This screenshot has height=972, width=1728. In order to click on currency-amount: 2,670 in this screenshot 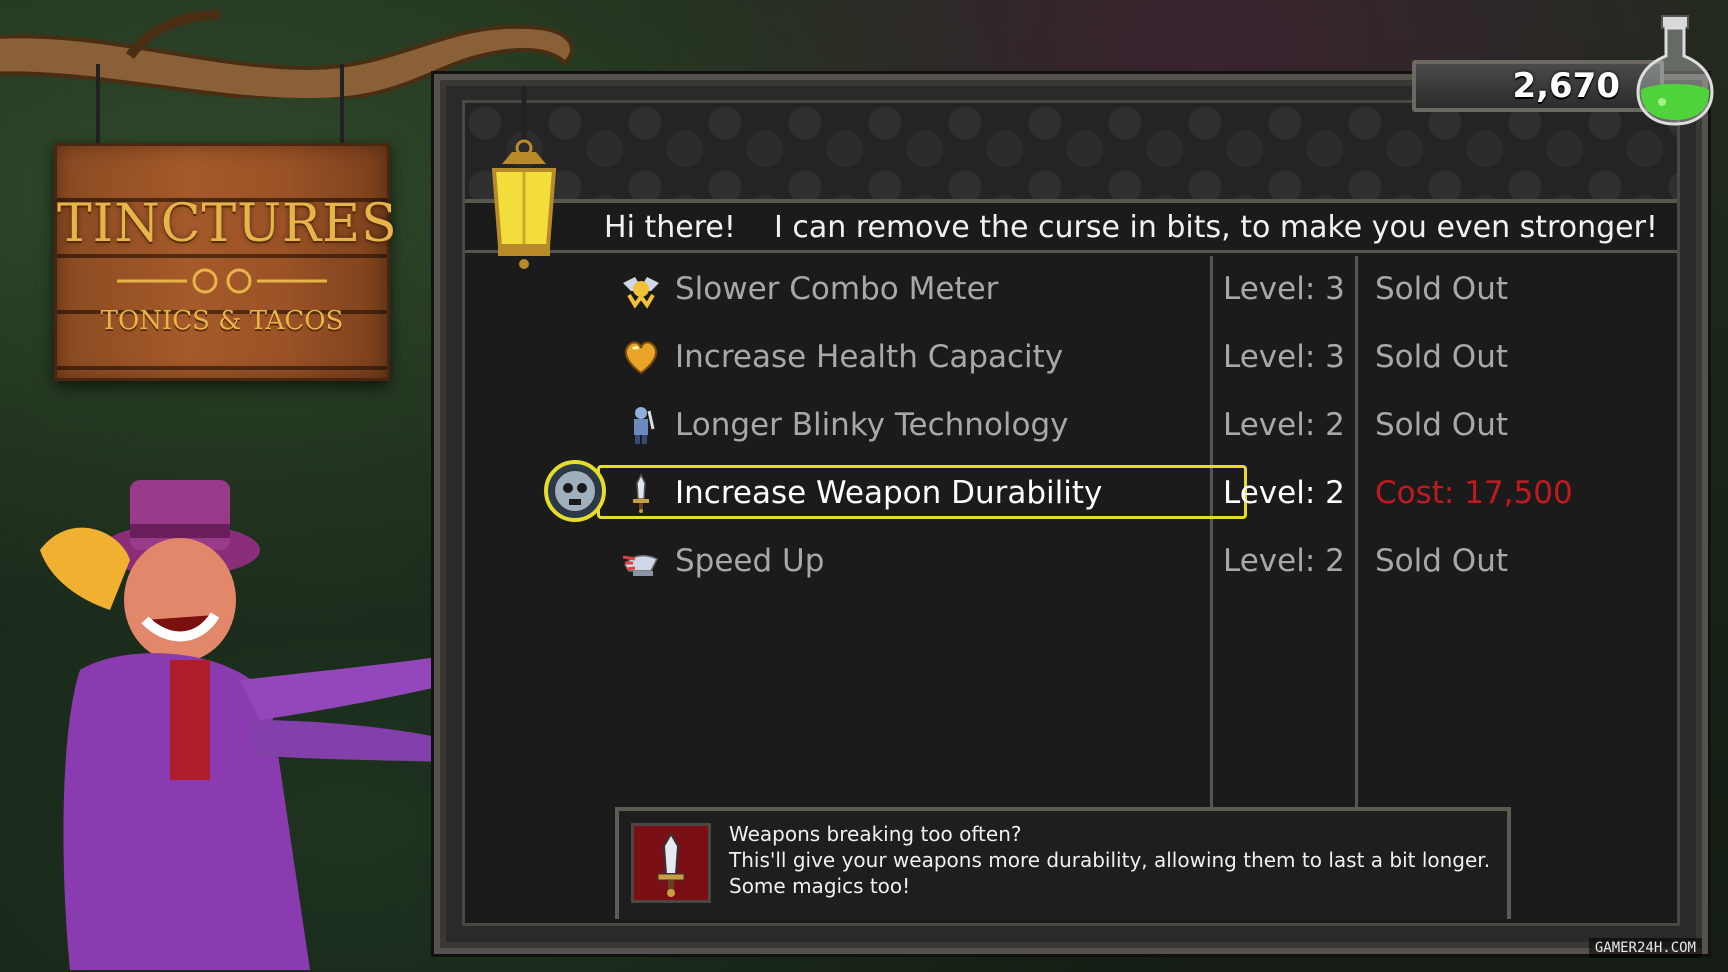, I will do `click(1566, 86)`.